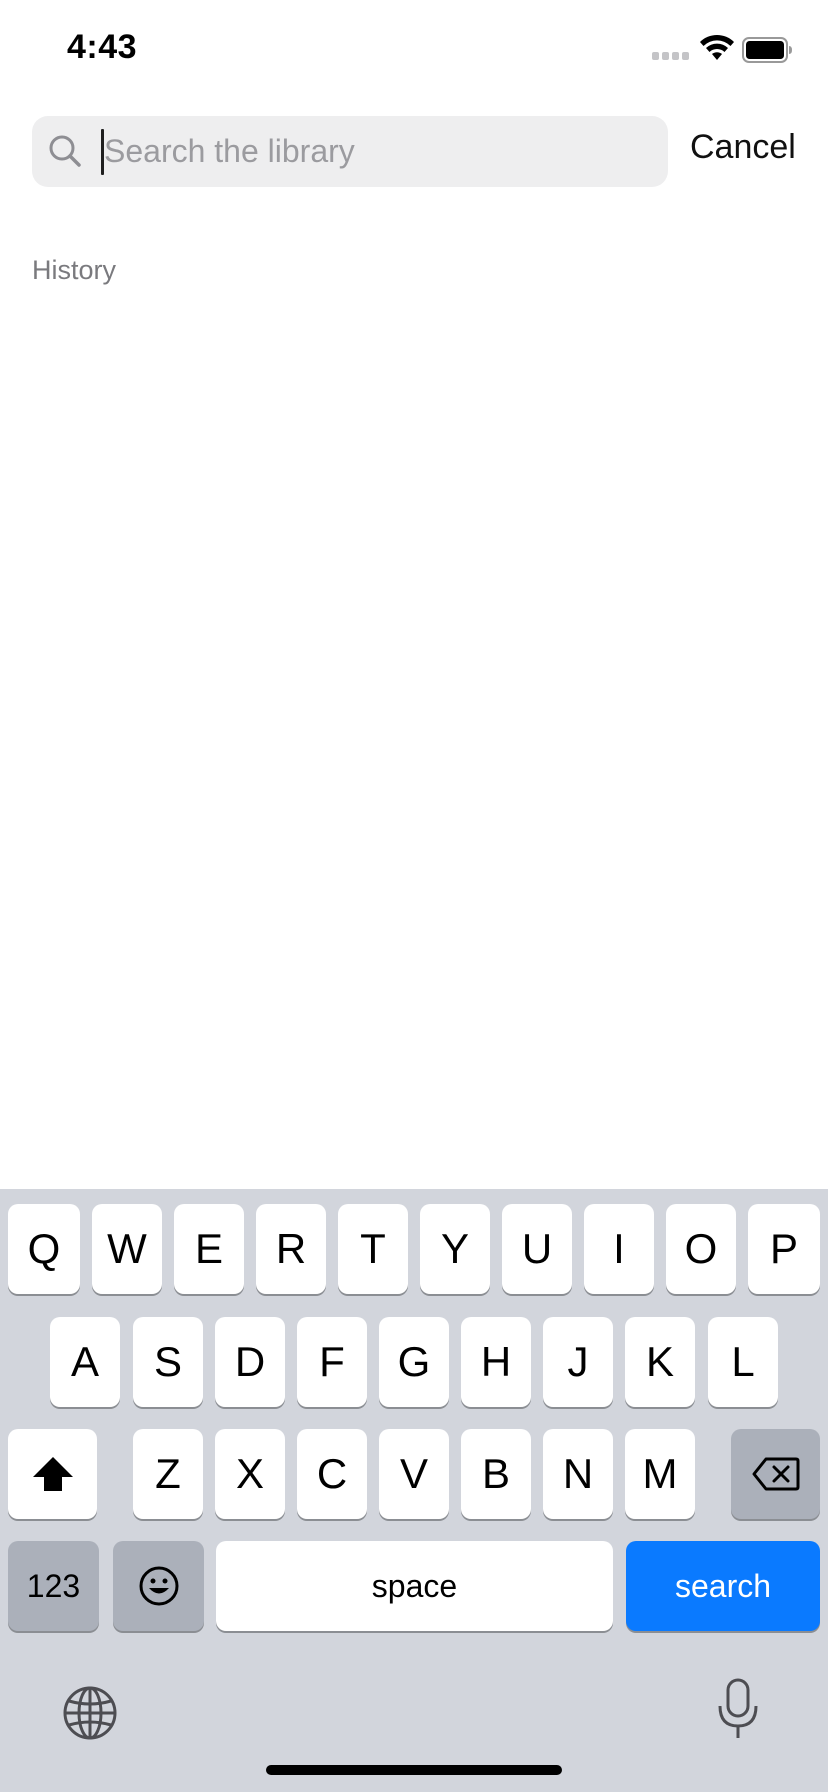 The image size is (828, 1792). I want to click on key-u: U, so click(537, 1249).